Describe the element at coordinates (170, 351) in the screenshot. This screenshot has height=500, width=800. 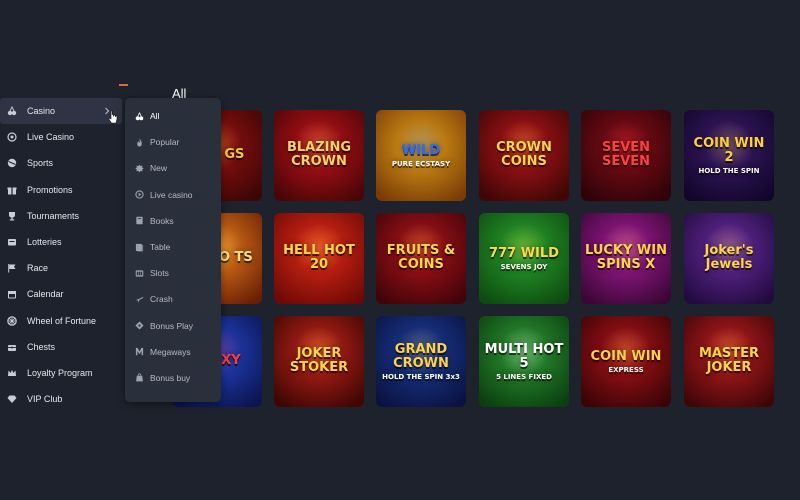
I see `category-item-label: Megaways` at that location.